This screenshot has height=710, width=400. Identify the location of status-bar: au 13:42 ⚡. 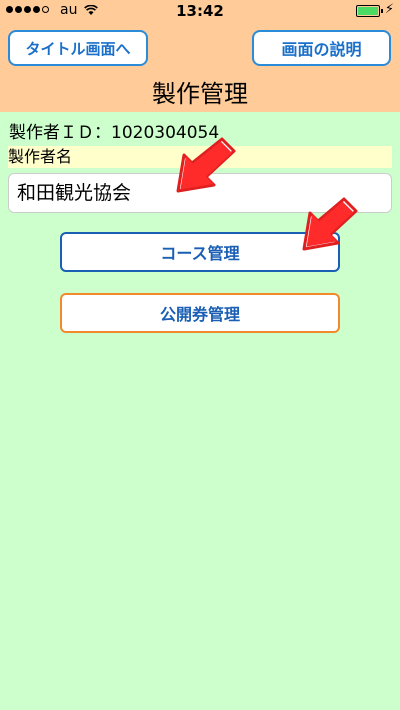
(200, 11).